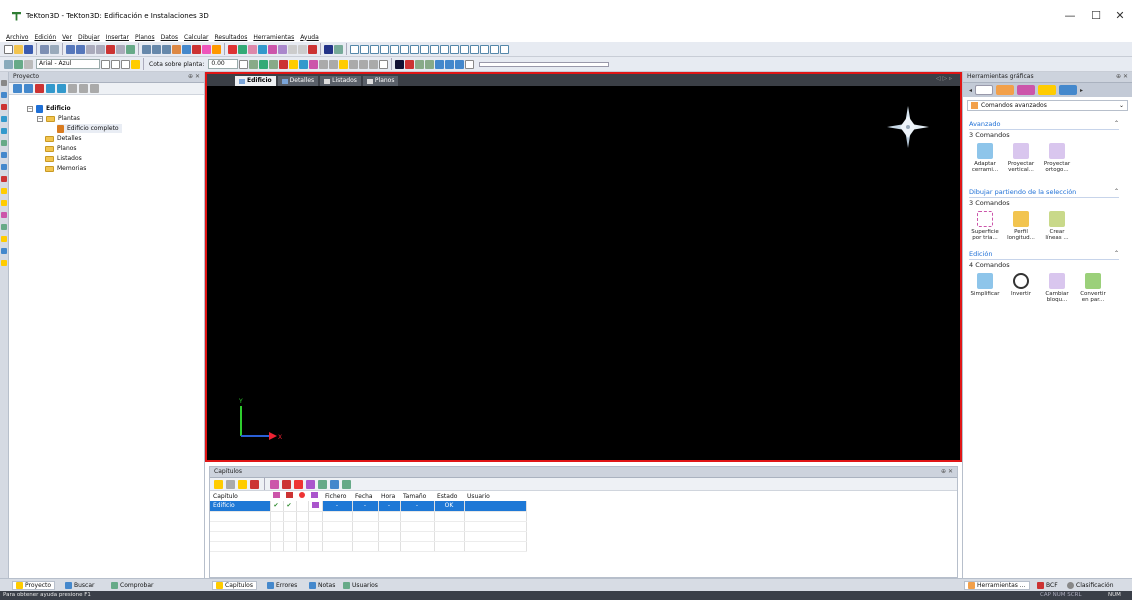  Describe the element at coordinates (328, 49) in the screenshot. I see `layers-icon` at that location.